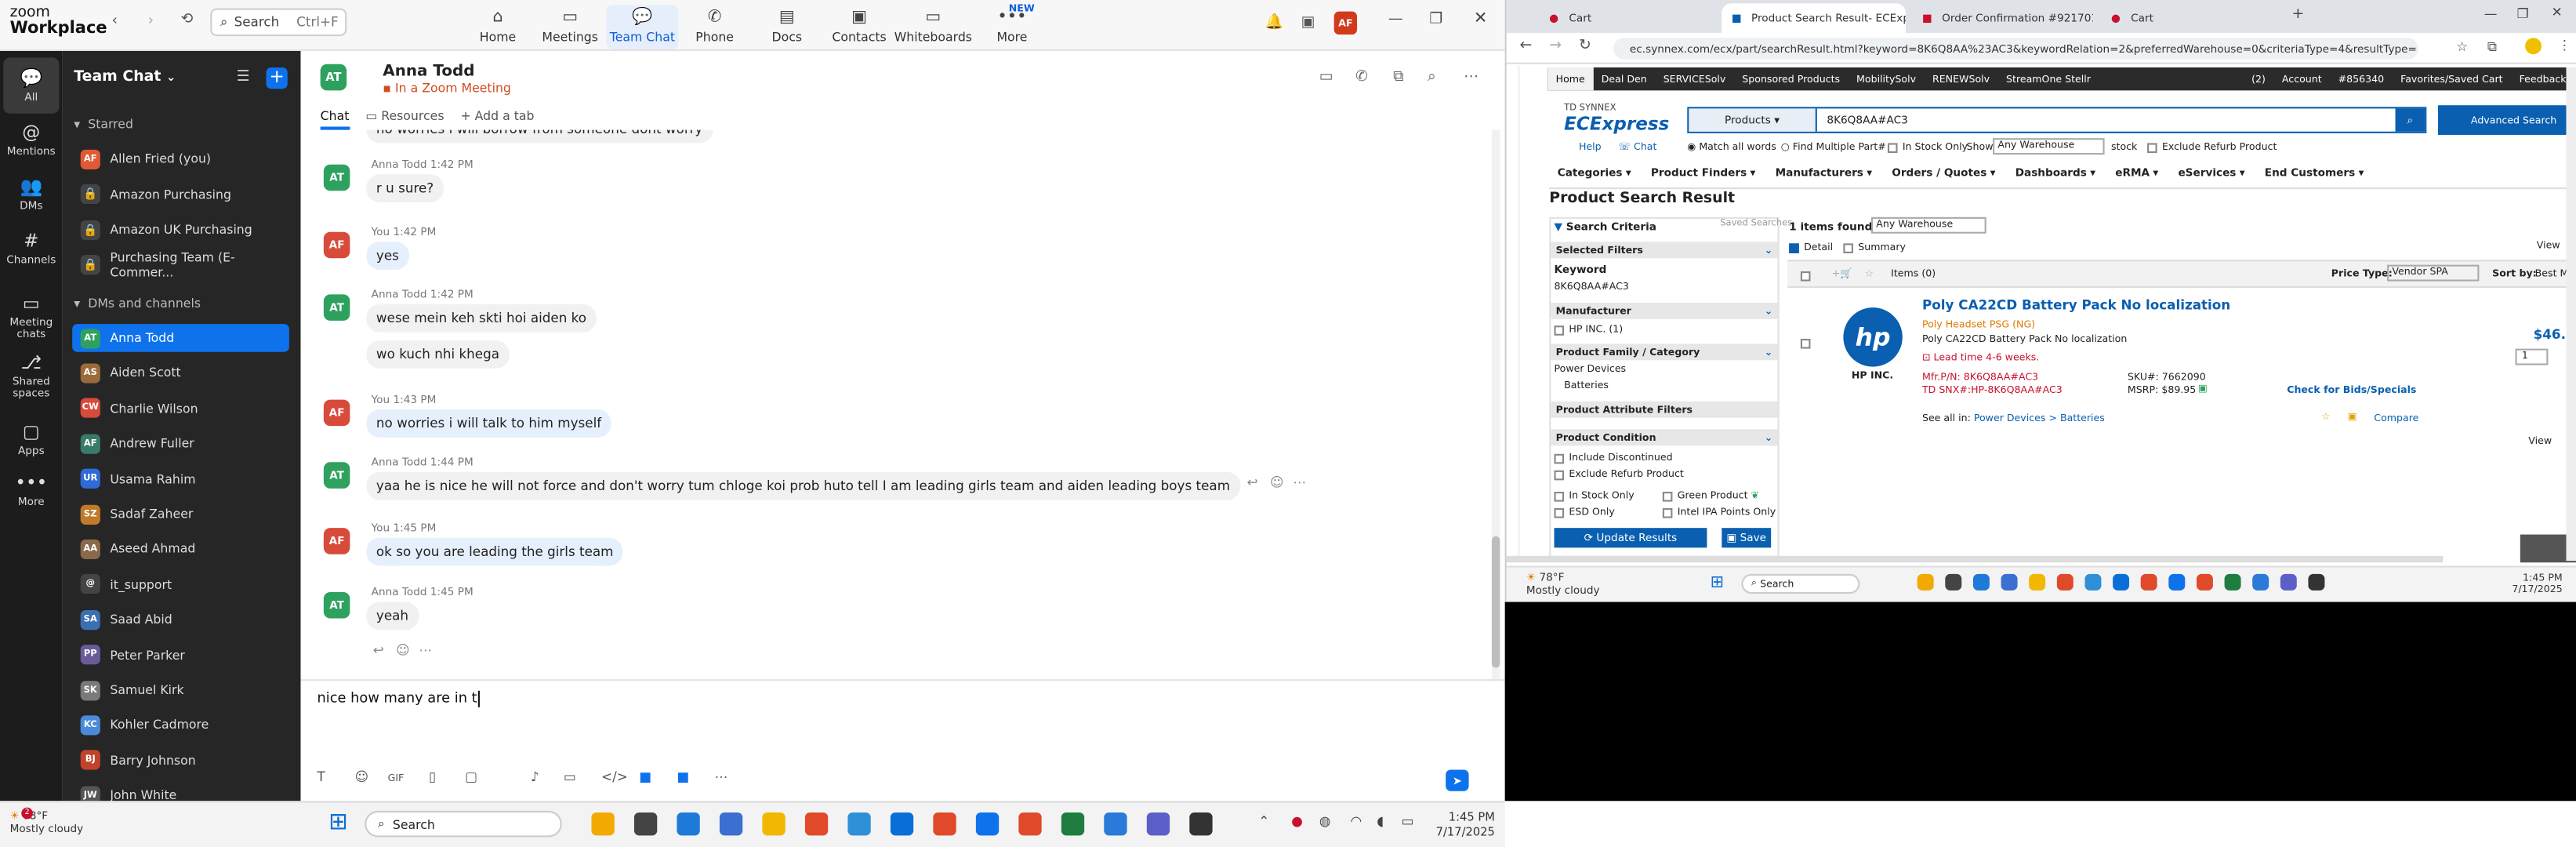 This screenshot has height=847, width=2576. What do you see at coordinates (428, 72) in the screenshot?
I see `contact-name: Anna Todd` at bounding box center [428, 72].